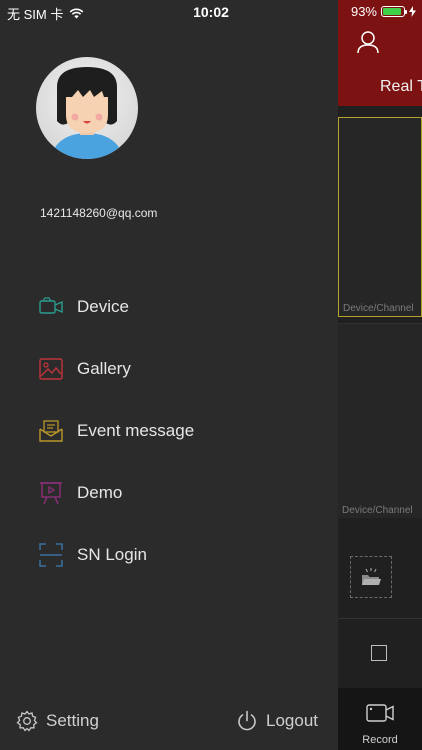 This screenshot has height=750, width=422. What do you see at coordinates (380, 420) in the screenshot?
I see `video-pane-2: Device/Channel` at bounding box center [380, 420].